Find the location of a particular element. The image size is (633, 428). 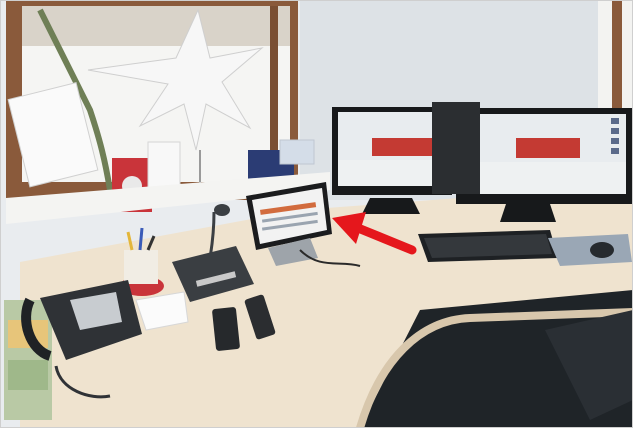

postcard-2-icon is located at coordinates (297, 152).